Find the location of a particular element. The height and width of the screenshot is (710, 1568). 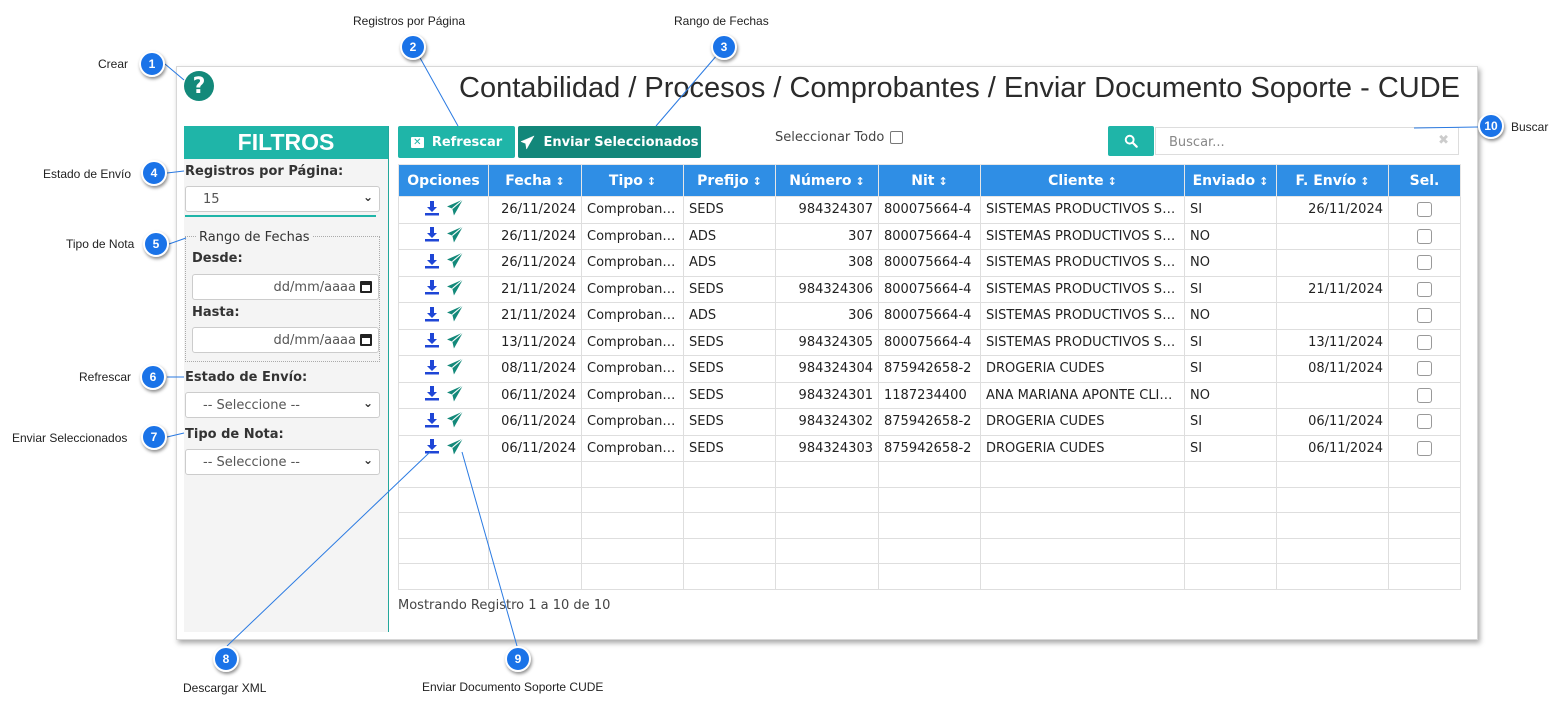

column-header: Número ↕ is located at coordinates (827, 180).